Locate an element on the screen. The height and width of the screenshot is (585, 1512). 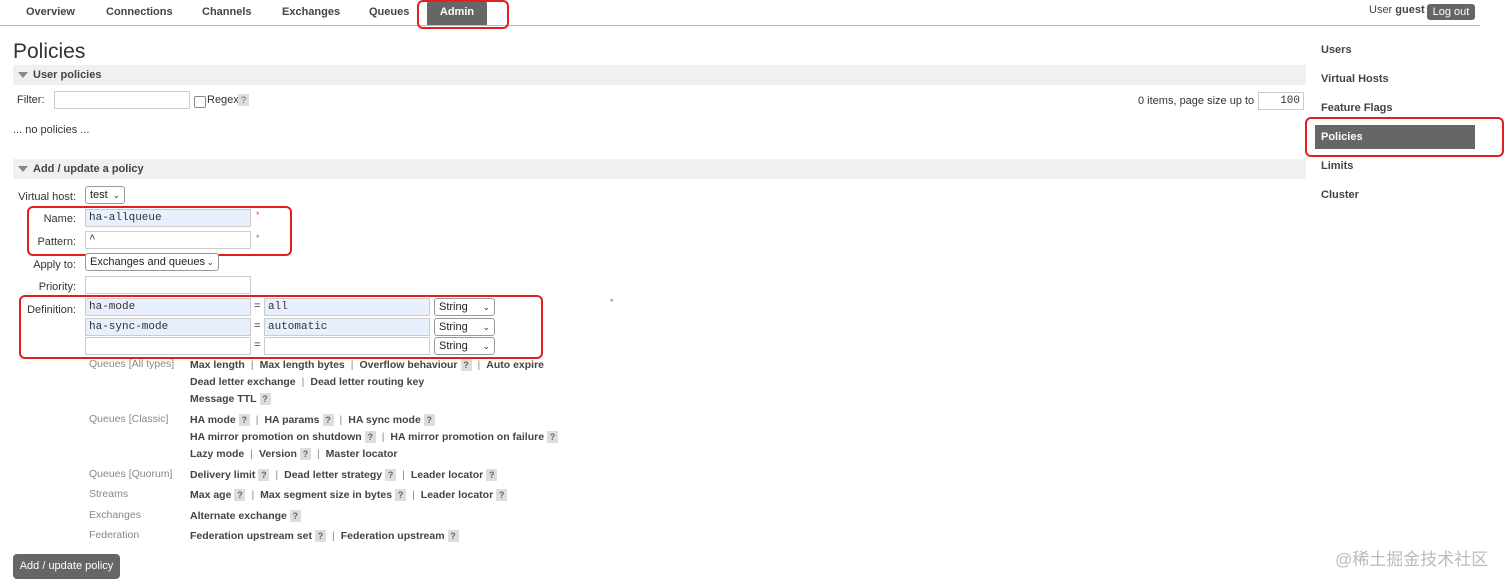
tab-connections: Connections is located at coordinates (139, 12).